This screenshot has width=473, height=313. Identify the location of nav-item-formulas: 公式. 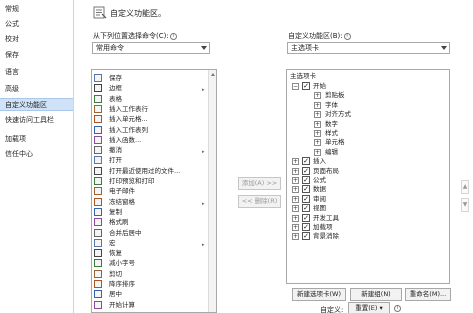
(36, 24).